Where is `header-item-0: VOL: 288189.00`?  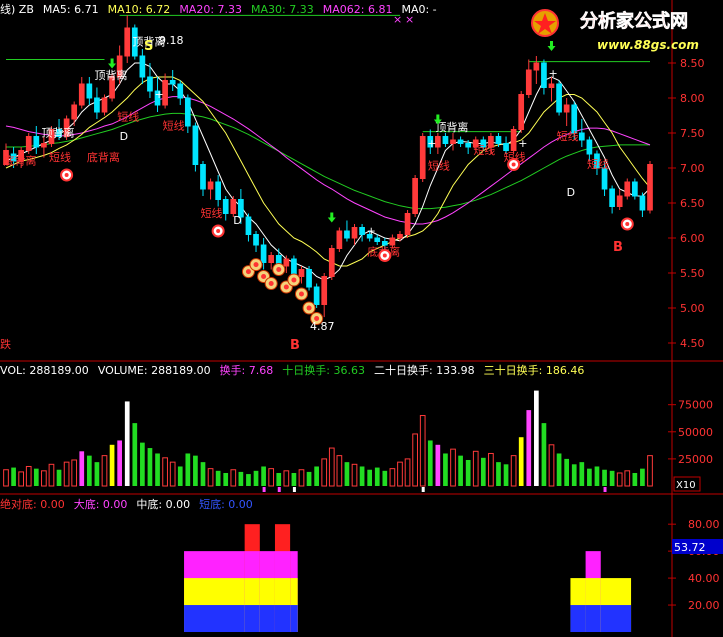 header-item-0: VOL: 288189.00 is located at coordinates (44, 370).